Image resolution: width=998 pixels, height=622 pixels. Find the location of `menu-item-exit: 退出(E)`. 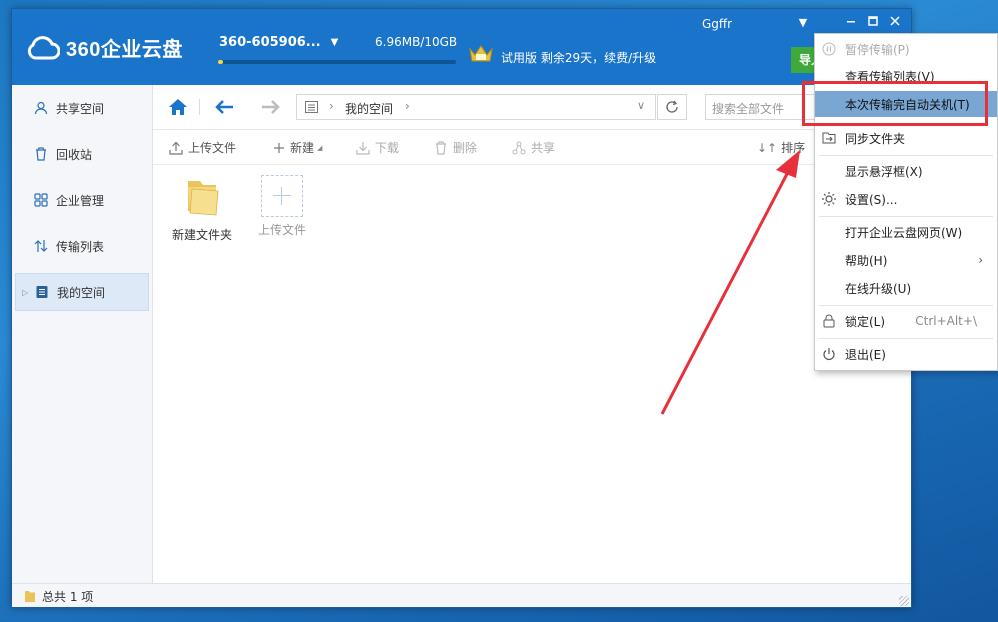

menu-item-exit: 退出(E) is located at coordinates (906, 354).